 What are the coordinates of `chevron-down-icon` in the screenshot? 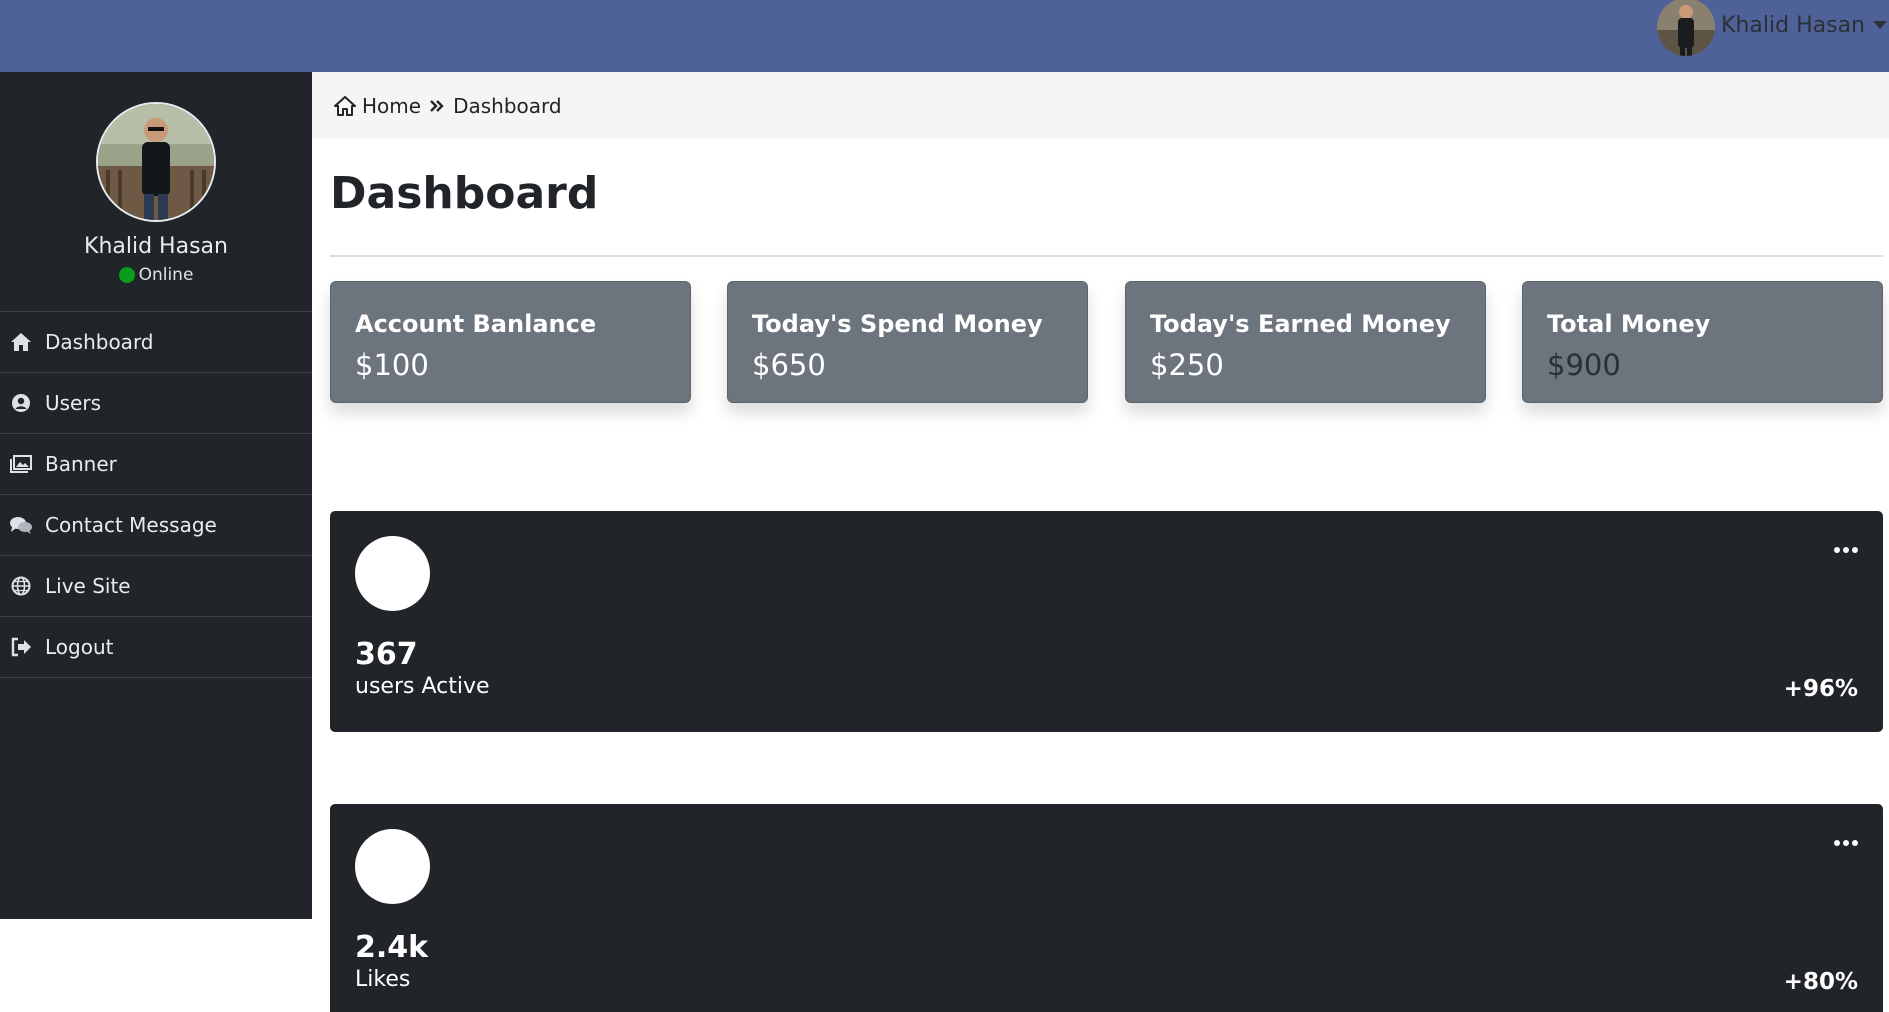 It's located at (1880, 25).